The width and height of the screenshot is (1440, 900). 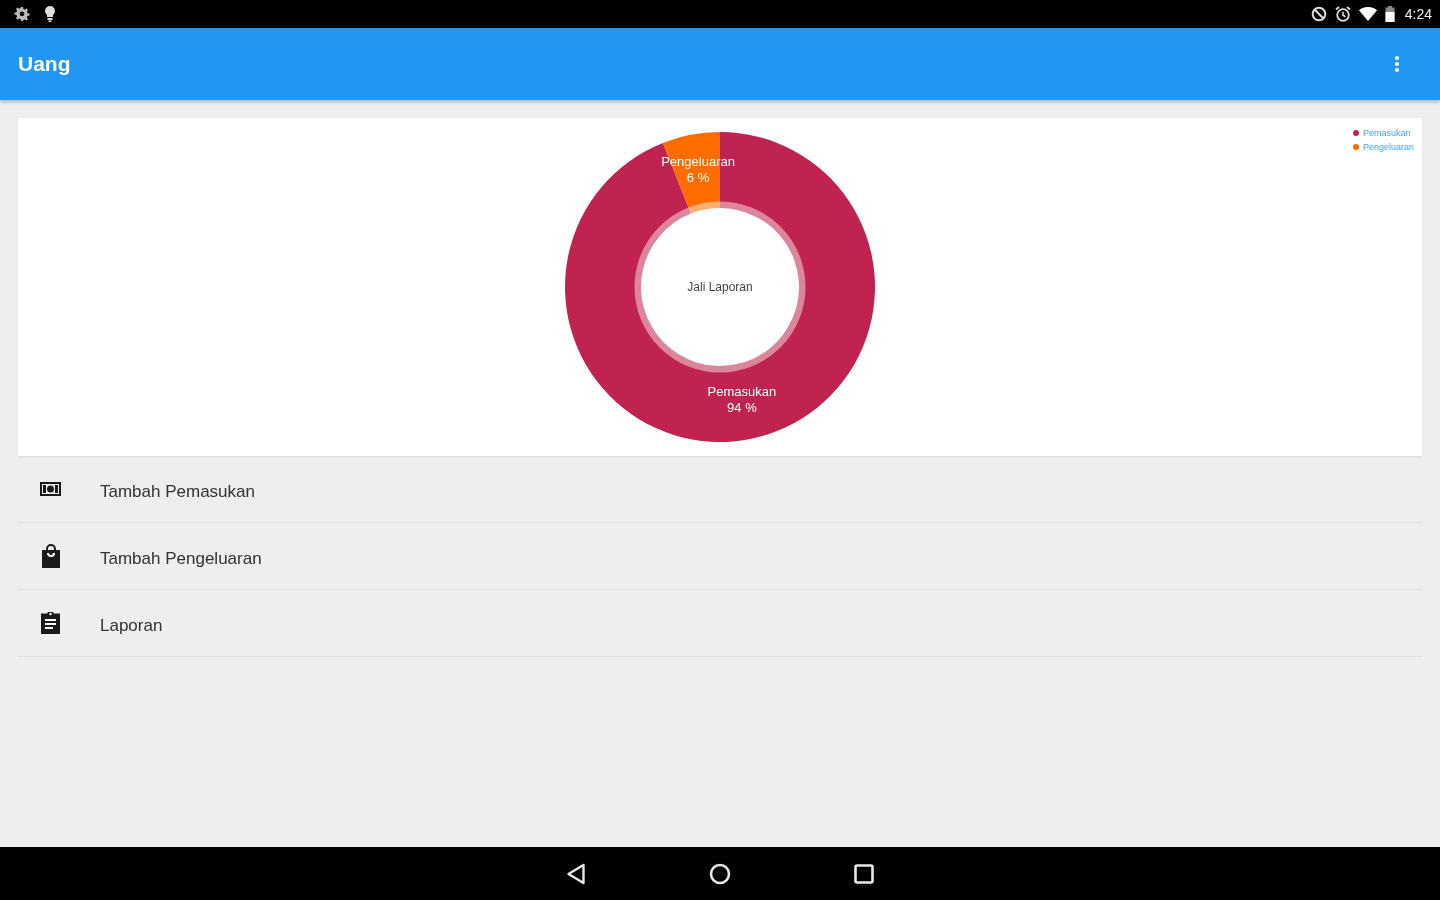 What do you see at coordinates (864, 873) in the screenshot?
I see `recent-apps-icon` at bounding box center [864, 873].